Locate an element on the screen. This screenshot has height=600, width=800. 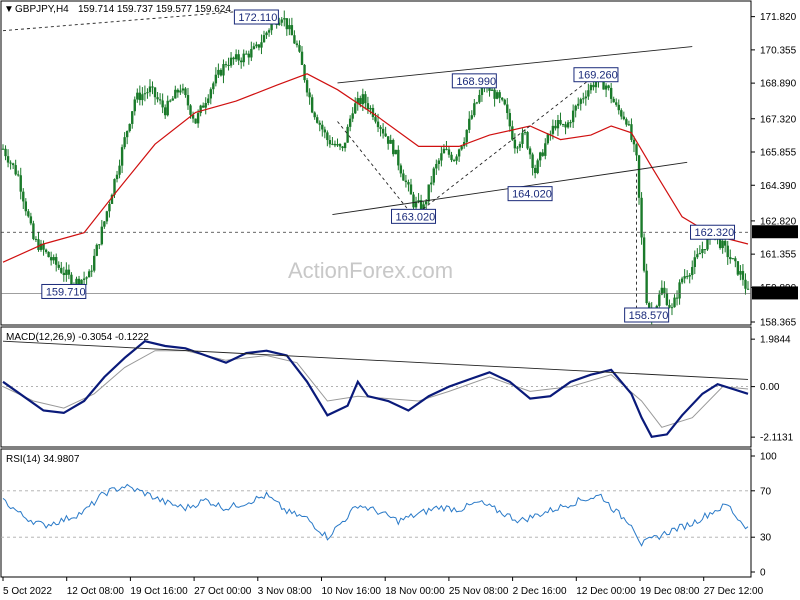
price-tick-label: 167.320 is located at coordinates (778, 119).